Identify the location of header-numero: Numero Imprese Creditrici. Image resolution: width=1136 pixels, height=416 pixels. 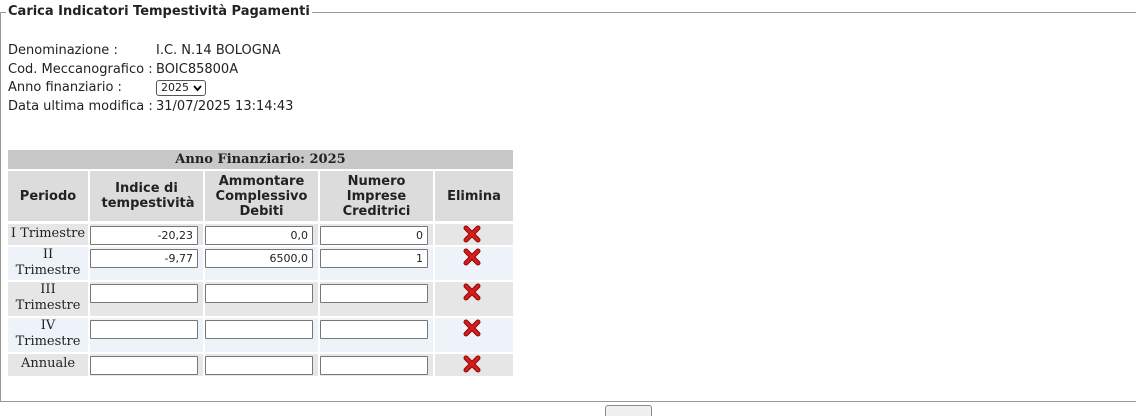
(376, 196).